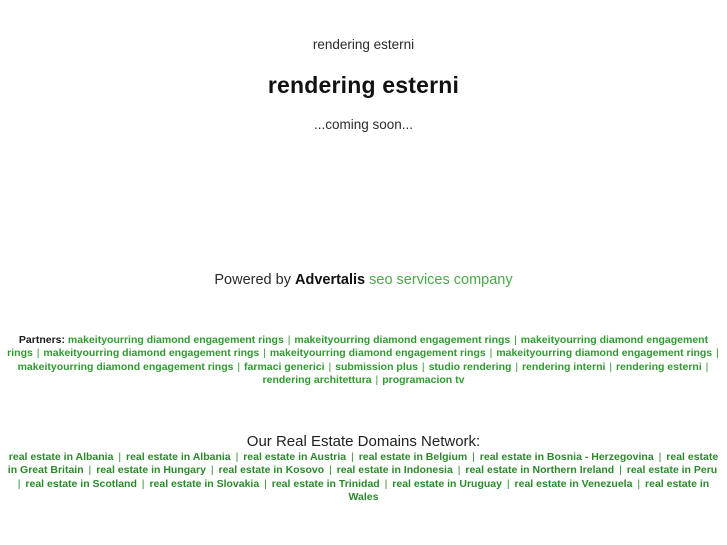 The image size is (727, 545). Describe the element at coordinates (80, 484) in the screenshot. I see `network-link: real estate in Scotland` at that location.